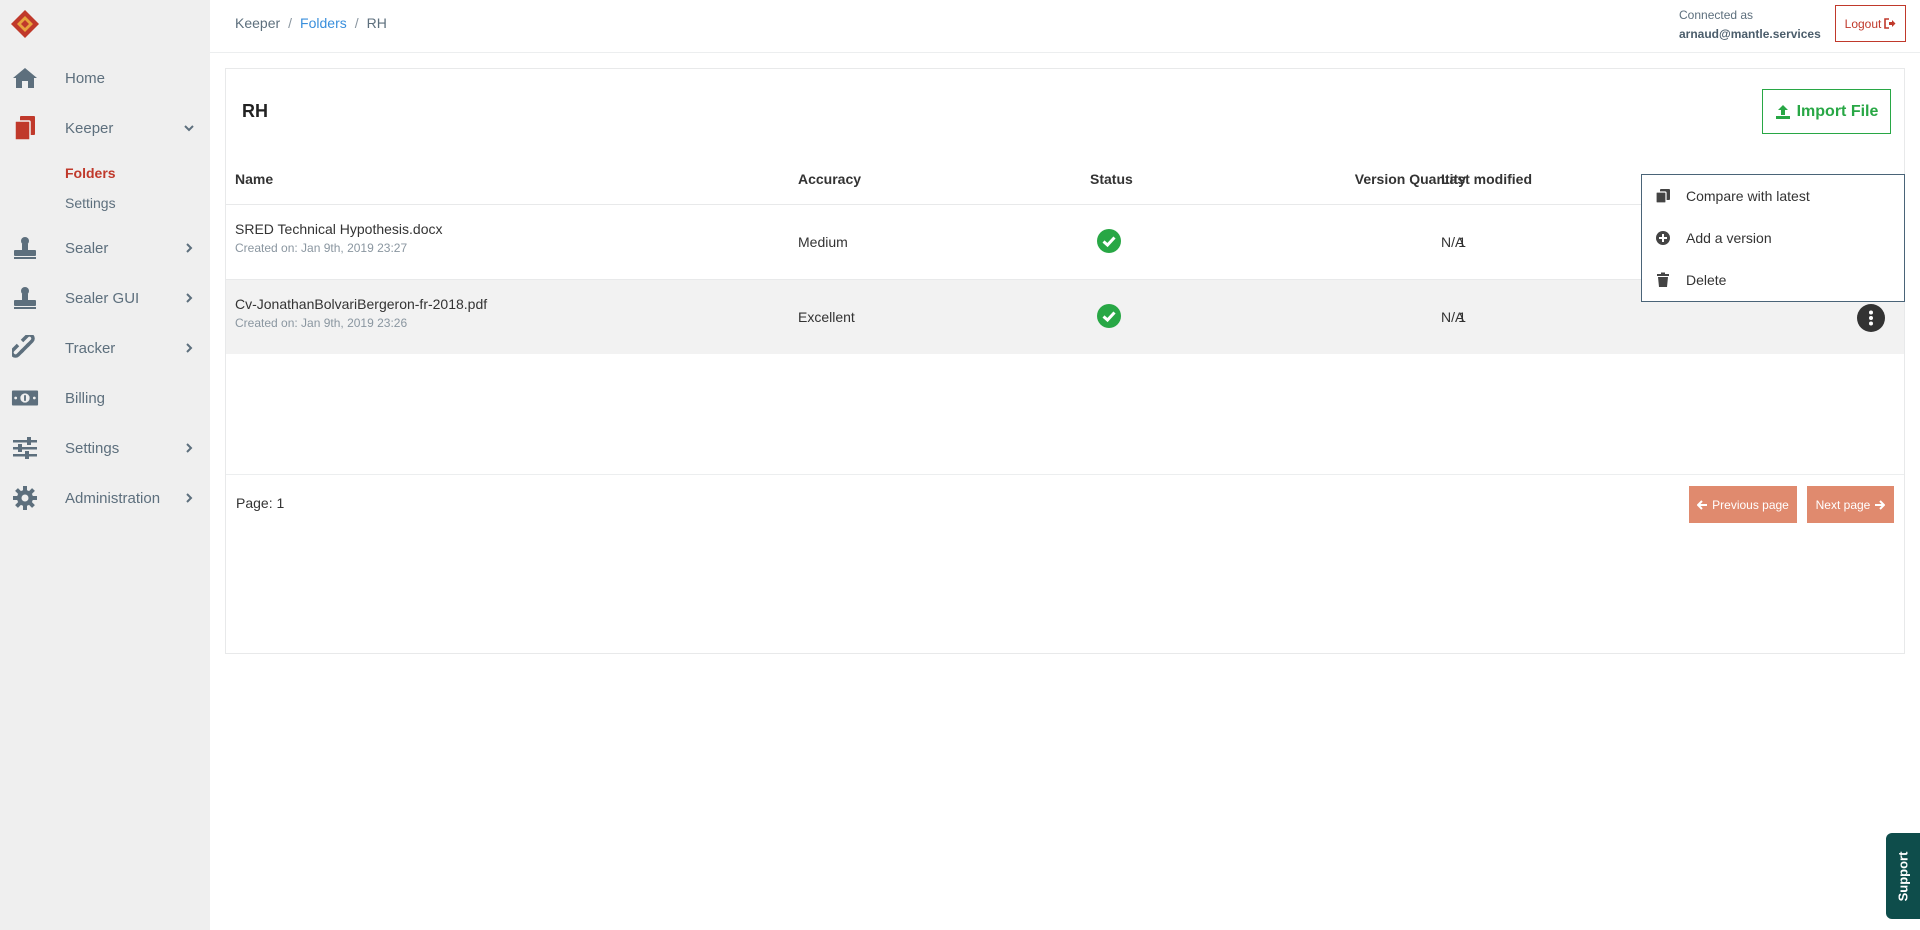 The width and height of the screenshot is (1920, 930). I want to click on sidebar-item-sealer-gui: Sealer GUI, so click(105, 298).